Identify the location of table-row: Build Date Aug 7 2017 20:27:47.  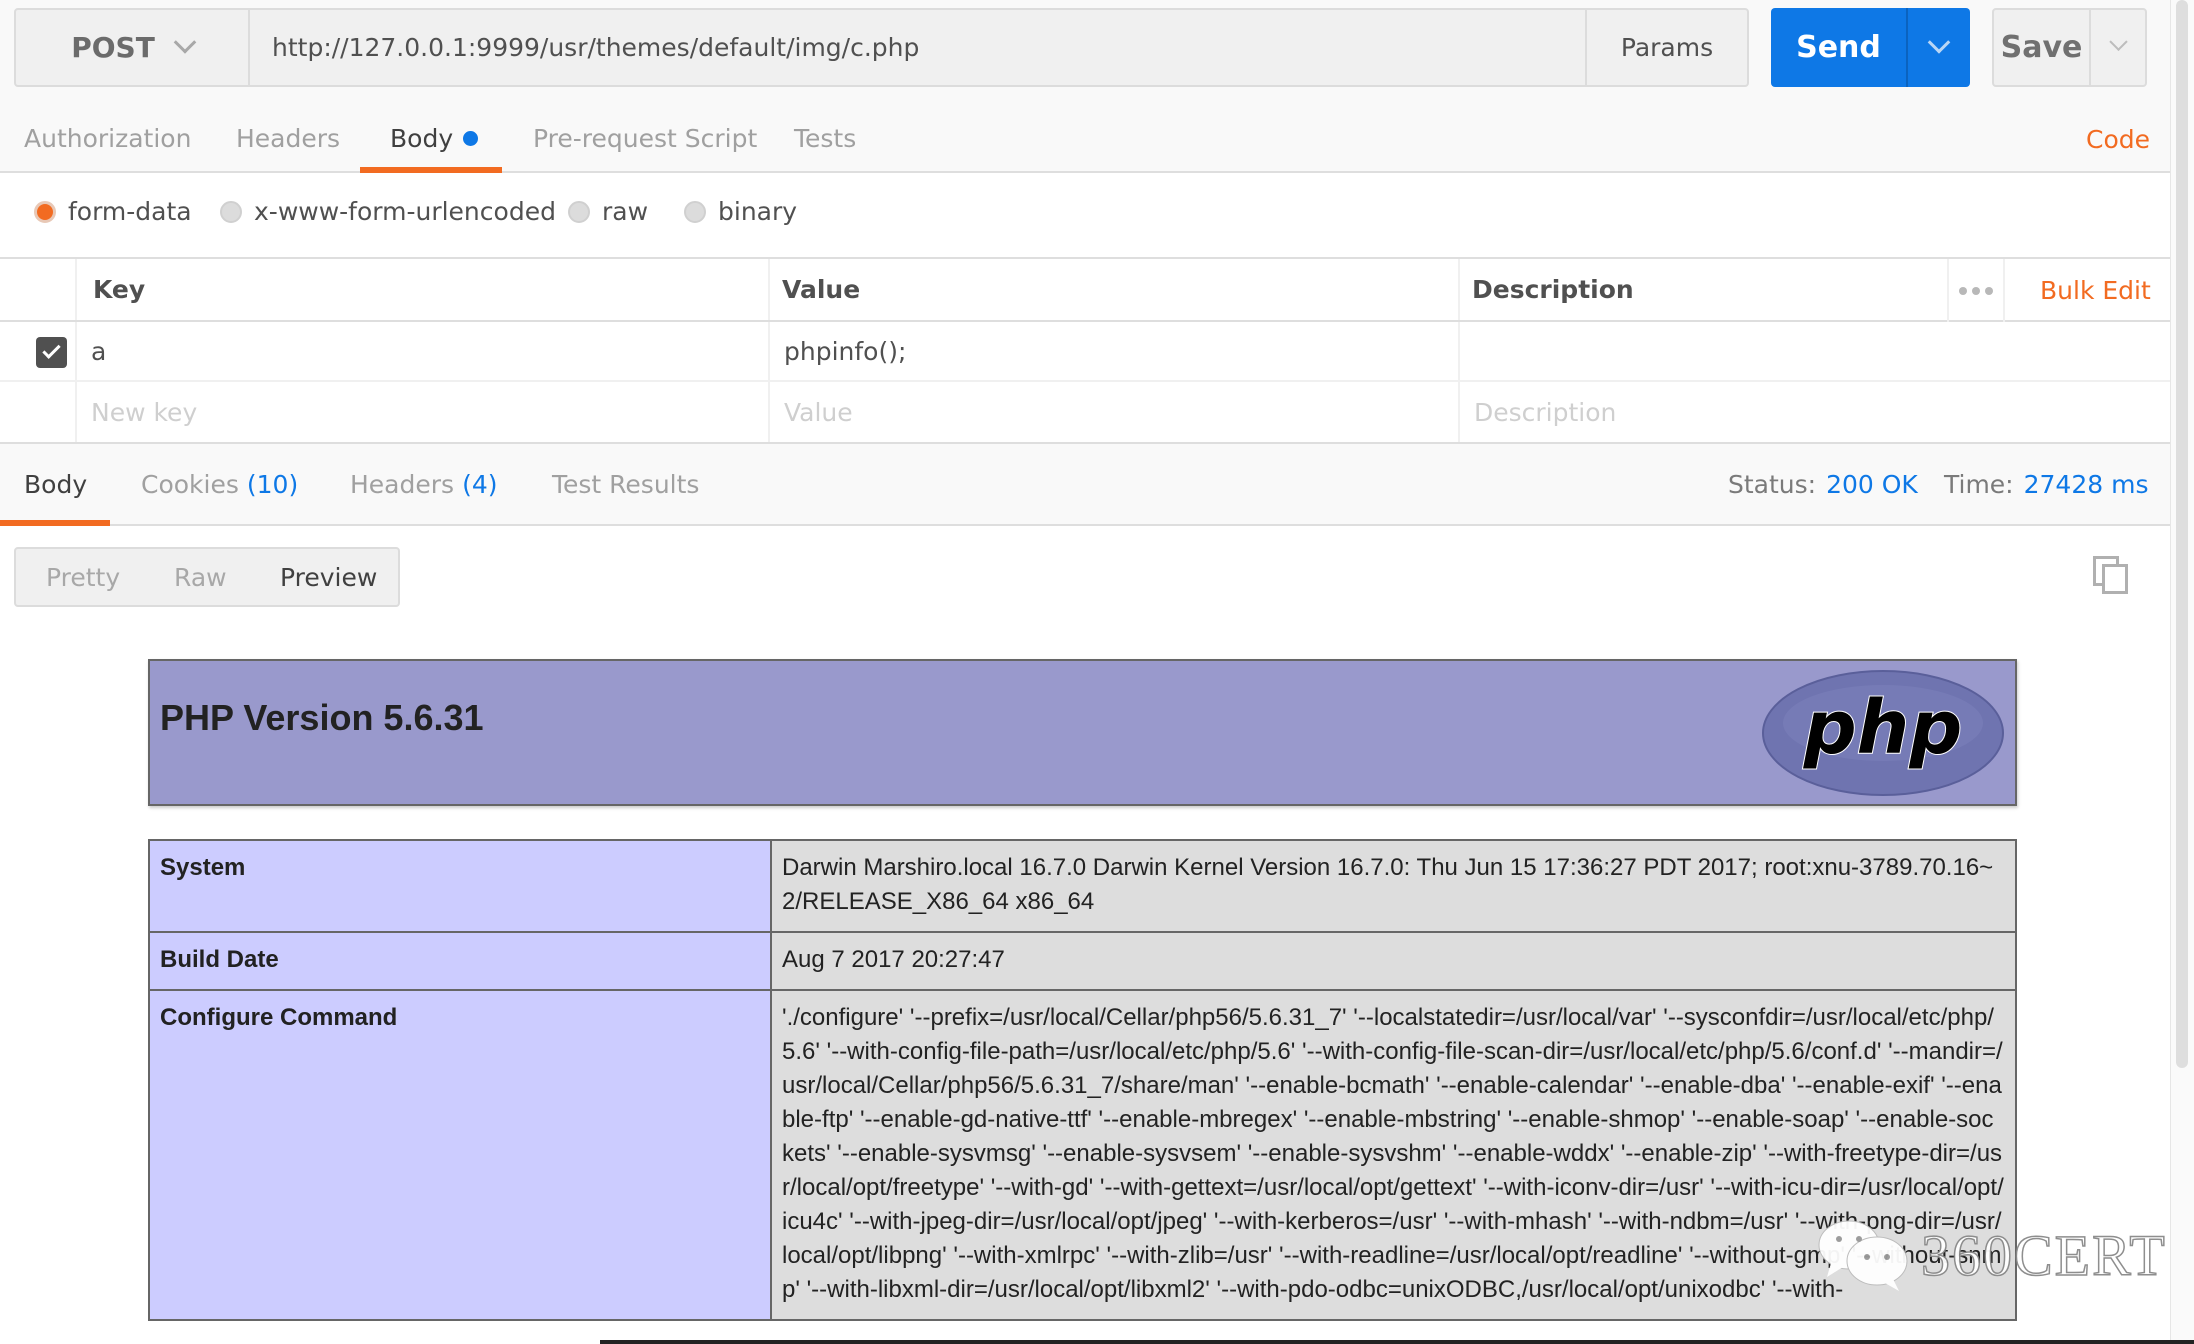
(1082, 961).